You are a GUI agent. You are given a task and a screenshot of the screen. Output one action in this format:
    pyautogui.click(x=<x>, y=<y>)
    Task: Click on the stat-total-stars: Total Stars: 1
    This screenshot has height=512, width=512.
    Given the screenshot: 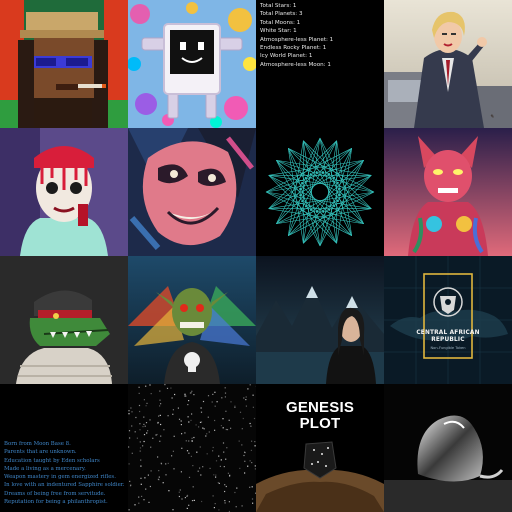 What is the action you would take?
    pyautogui.click(x=278, y=6)
    